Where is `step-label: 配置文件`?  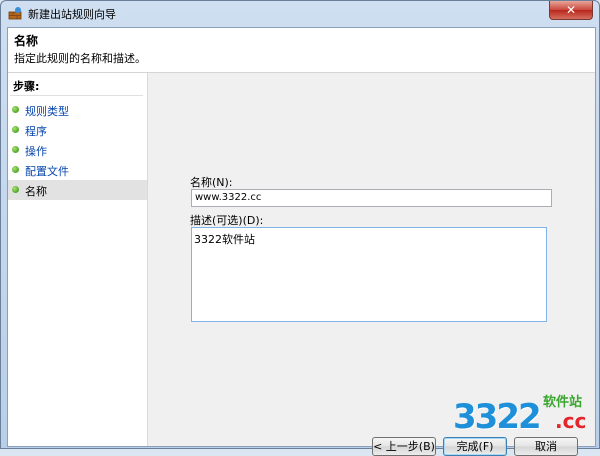
step-label: 配置文件 is located at coordinates (47, 171).